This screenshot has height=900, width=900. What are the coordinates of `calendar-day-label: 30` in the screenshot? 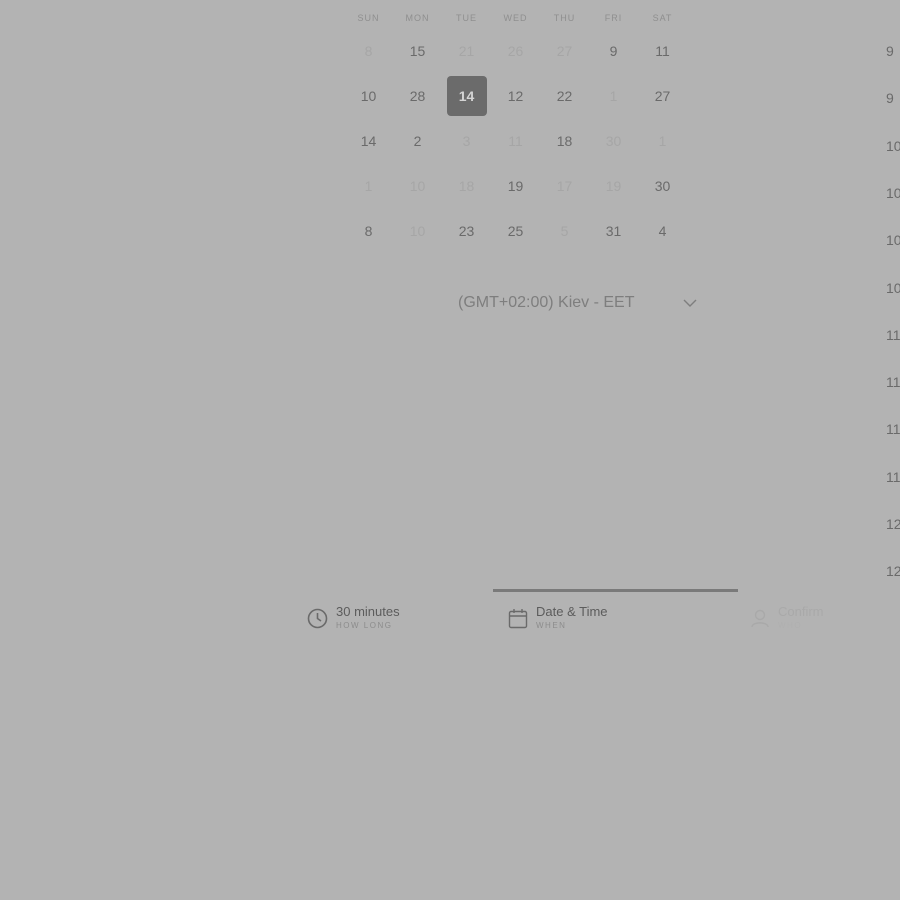 It's located at (613, 140).